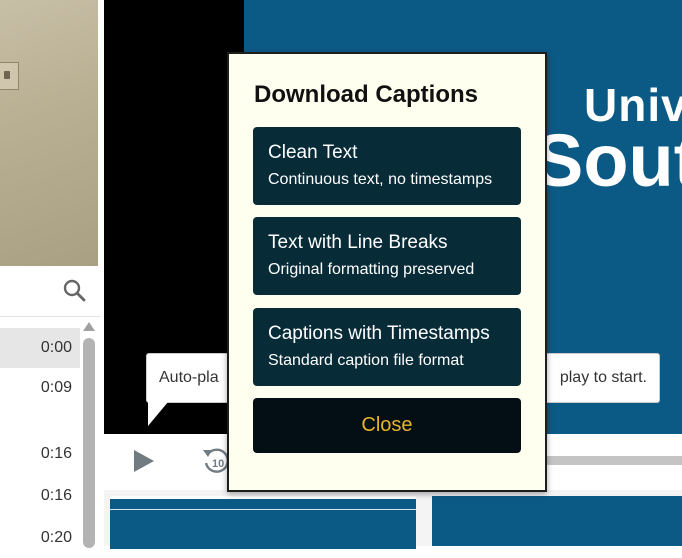 This screenshot has width=682, height=558. I want to click on timestamp-row: 0:00, so click(40, 348).